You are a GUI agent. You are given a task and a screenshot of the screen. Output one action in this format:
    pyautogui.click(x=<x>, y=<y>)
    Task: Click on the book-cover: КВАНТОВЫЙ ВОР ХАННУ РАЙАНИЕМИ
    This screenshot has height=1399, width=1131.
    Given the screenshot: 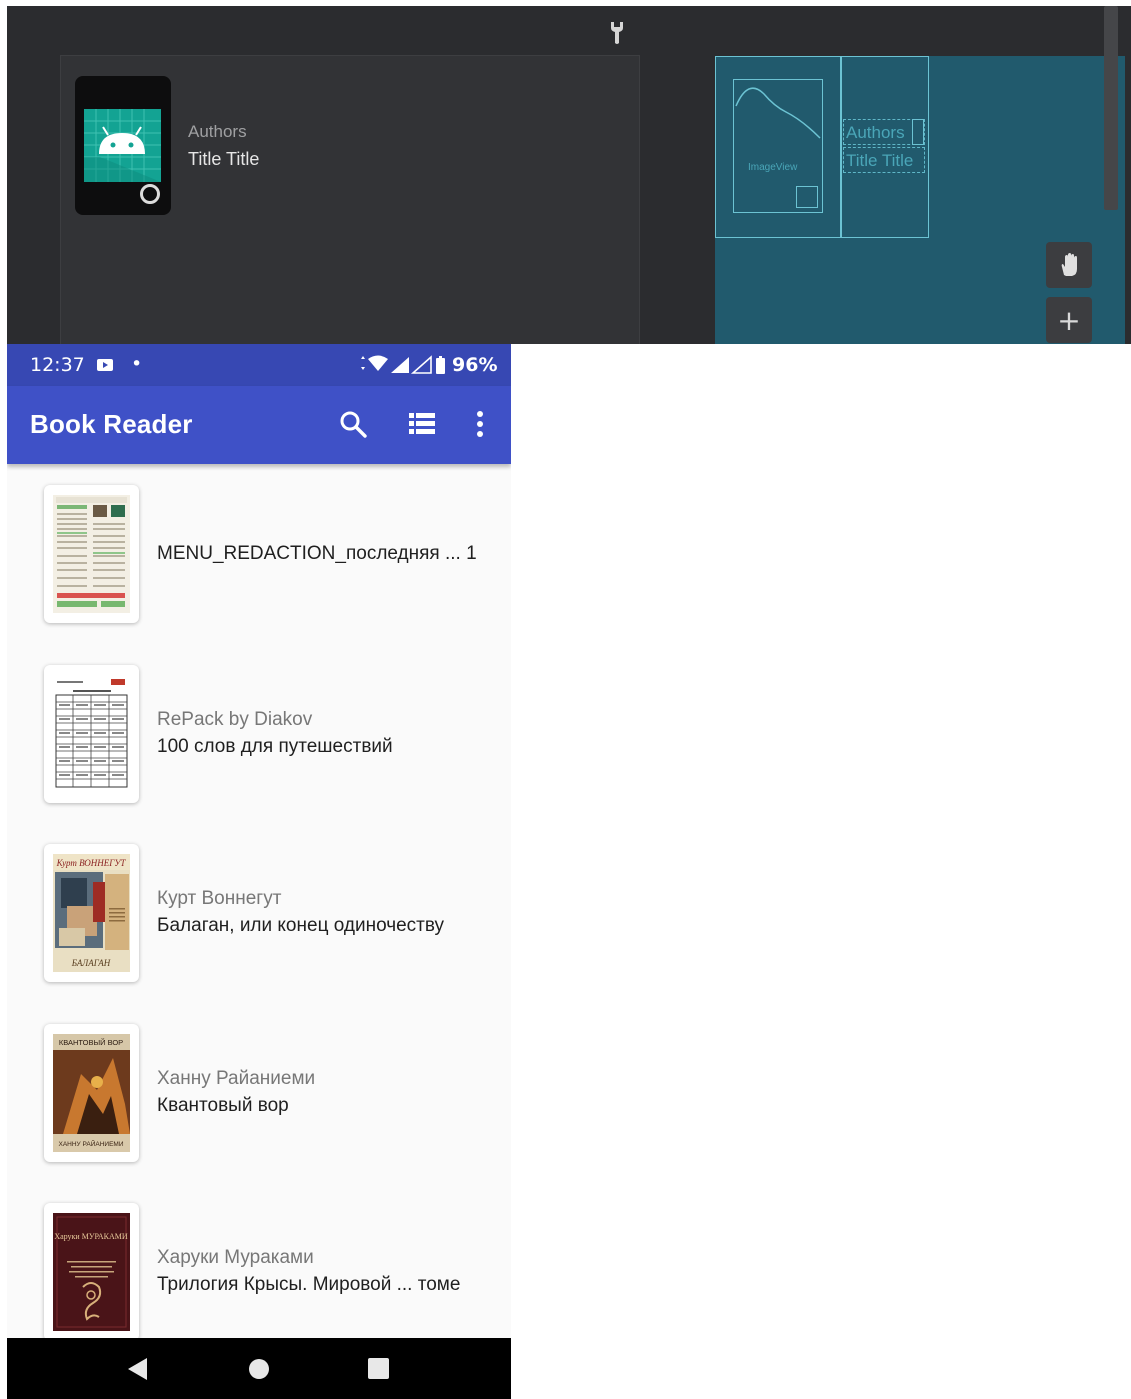 What is the action you would take?
    pyautogui.click(x=91, y=1092)
    